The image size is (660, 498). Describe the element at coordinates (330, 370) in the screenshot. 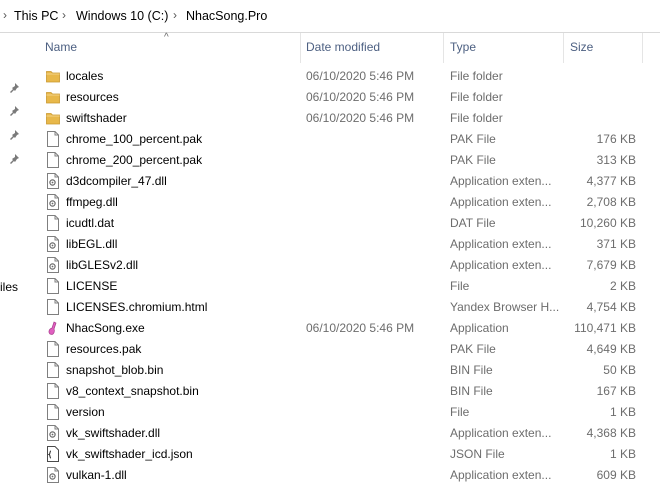

I see `file-row: snapshot_blob.bin BIN File 50 KB` at that location.